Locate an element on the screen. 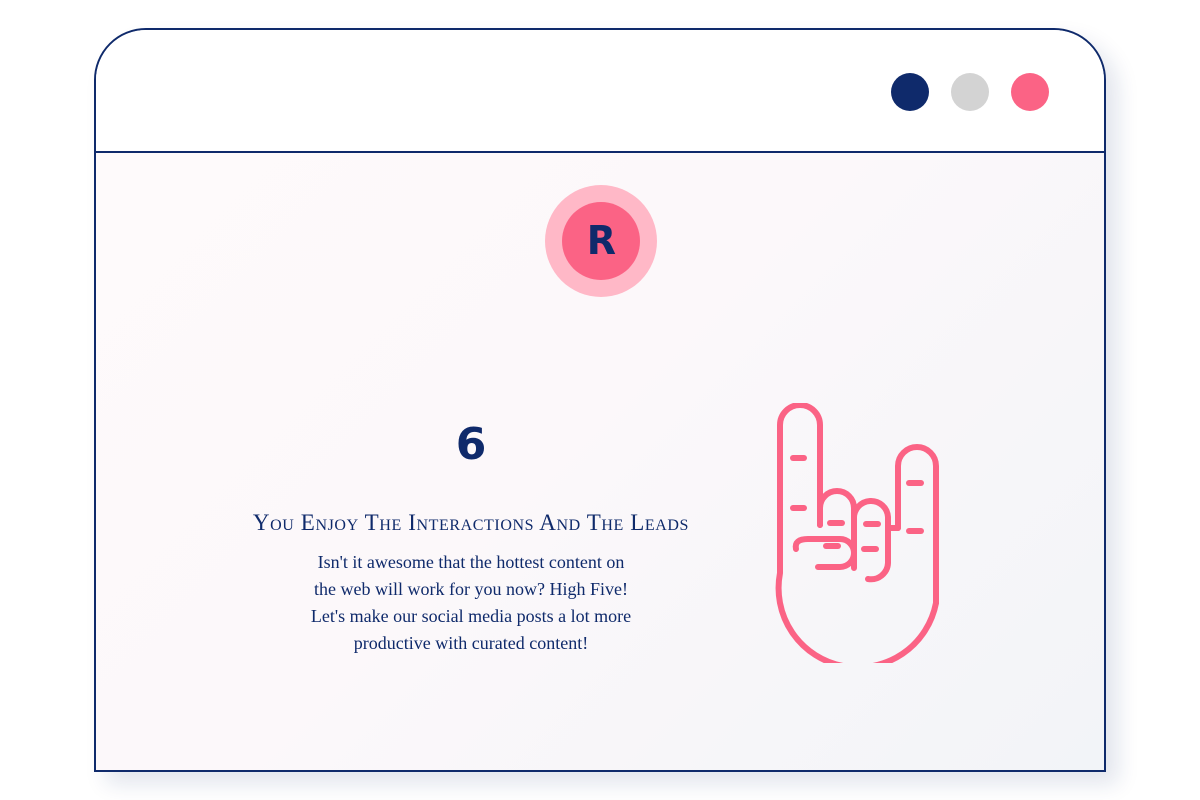  description-line: productive with curated content! is located at coordinates (471, 643).